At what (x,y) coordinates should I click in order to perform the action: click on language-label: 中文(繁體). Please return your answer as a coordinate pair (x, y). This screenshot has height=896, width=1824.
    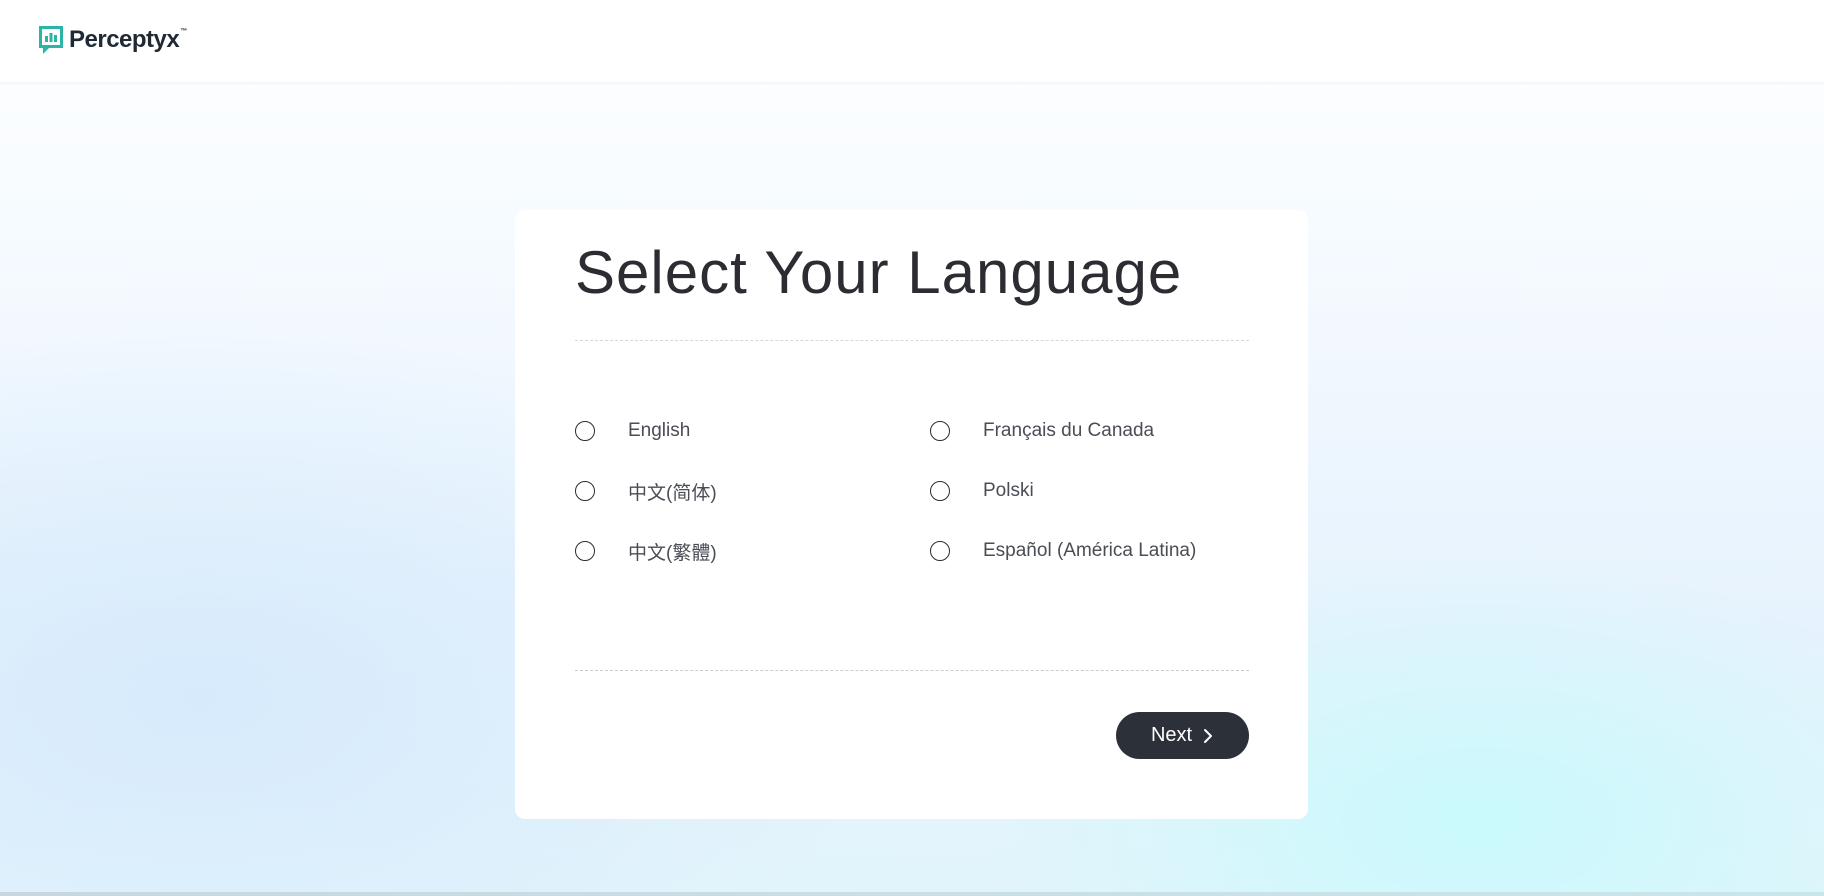
    Looking at the image, I should click on (672, 553).